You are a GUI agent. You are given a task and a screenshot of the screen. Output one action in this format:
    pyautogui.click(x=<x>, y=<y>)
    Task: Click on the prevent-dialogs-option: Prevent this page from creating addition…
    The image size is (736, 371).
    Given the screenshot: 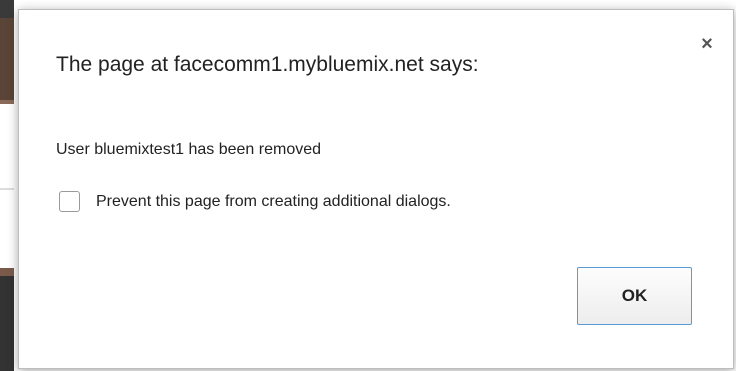 What is the action you would take?
    pyautogui.click(x=255, y=201)
    